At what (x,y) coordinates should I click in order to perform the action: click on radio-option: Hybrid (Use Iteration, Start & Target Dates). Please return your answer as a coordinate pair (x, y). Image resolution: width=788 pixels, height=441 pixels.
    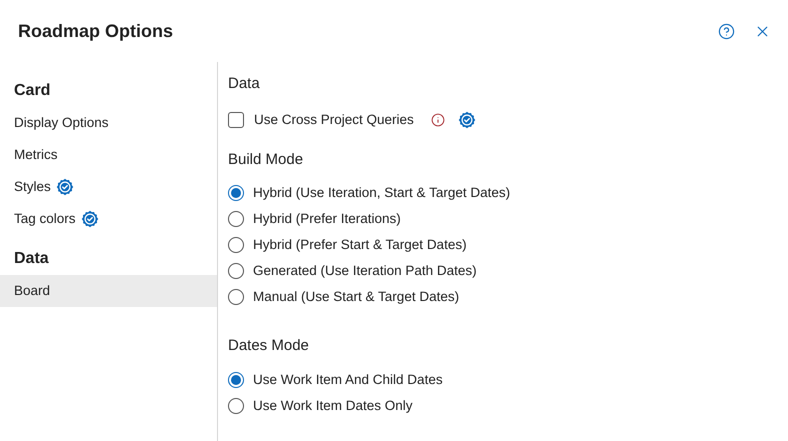
    Looking at the image, I should click on (508, 193).